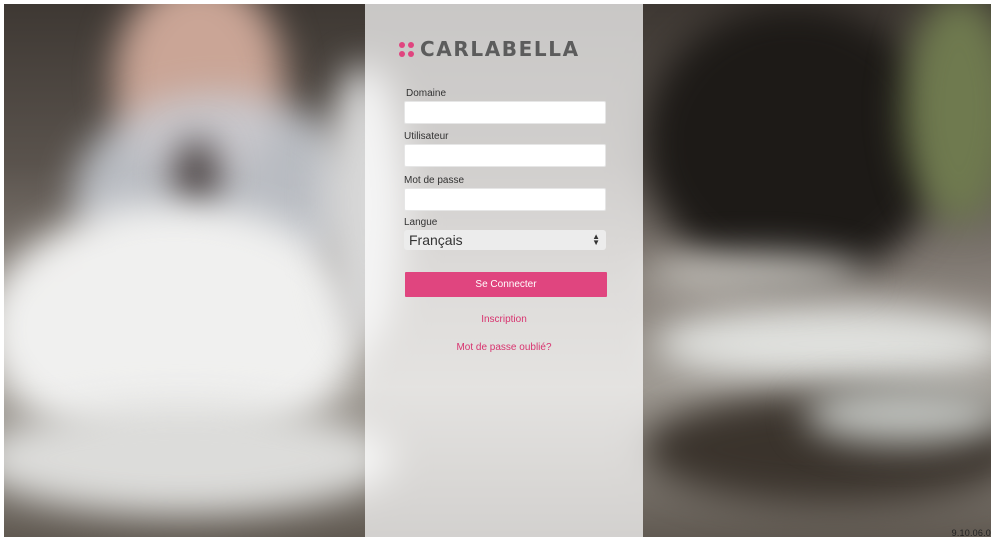  I want to click on user-input, so click(505, 155).